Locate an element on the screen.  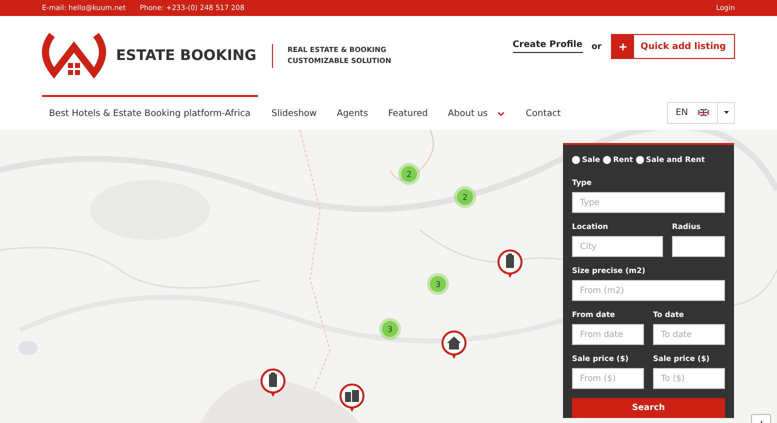
plus-icon is located at coordinates (623, 47).